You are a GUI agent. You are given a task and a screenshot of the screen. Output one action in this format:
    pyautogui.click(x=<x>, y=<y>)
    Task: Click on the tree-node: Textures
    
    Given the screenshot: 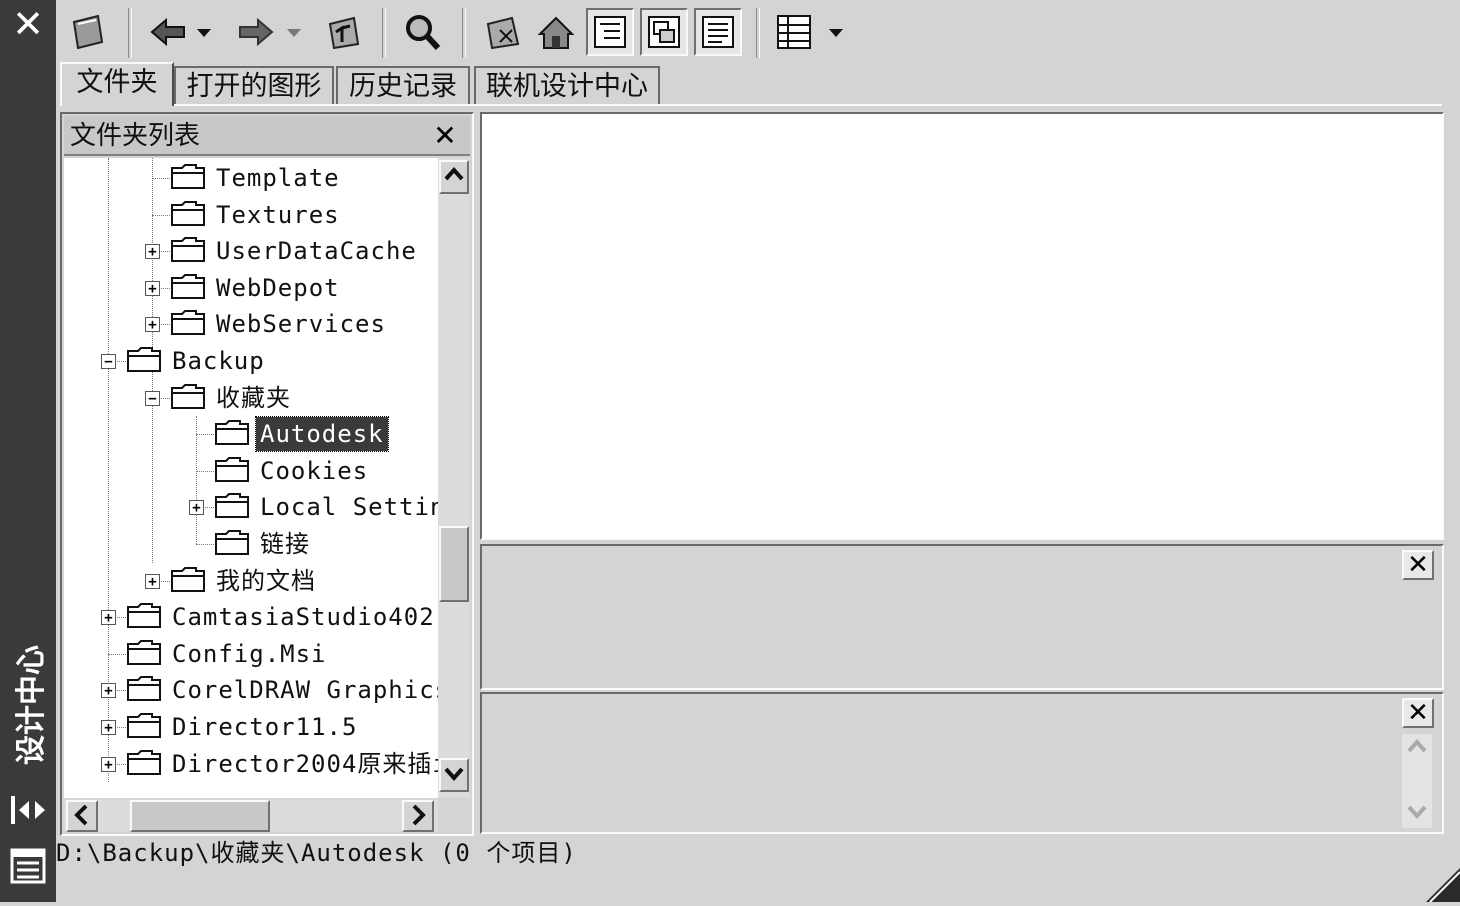 What is the action you would take?
    pyautogui.click(x=257, y=215)
    